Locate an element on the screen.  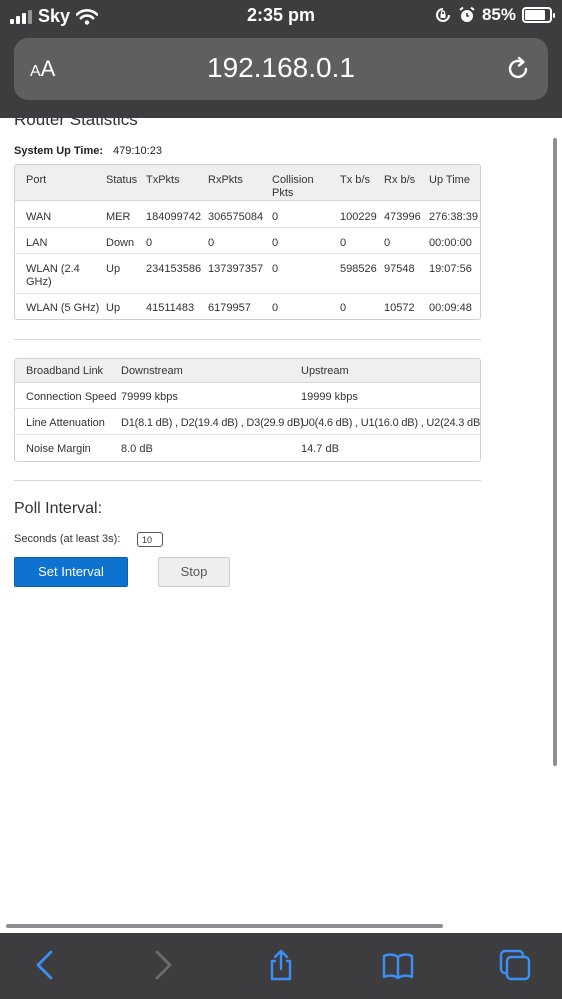
poll-interval-title: Poll Interval: is located at coordinates (58, 508).